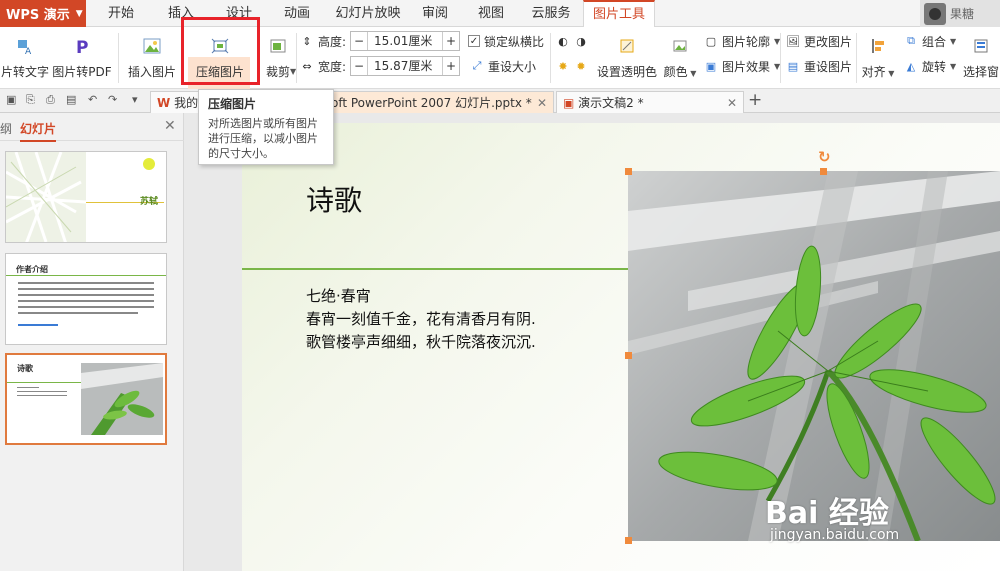 The width and height of the screenshot is (1000, 571). What do you see at coordinates (935, 13) in the screenshot?
I see `avatar` at bounding box center [935, 13].